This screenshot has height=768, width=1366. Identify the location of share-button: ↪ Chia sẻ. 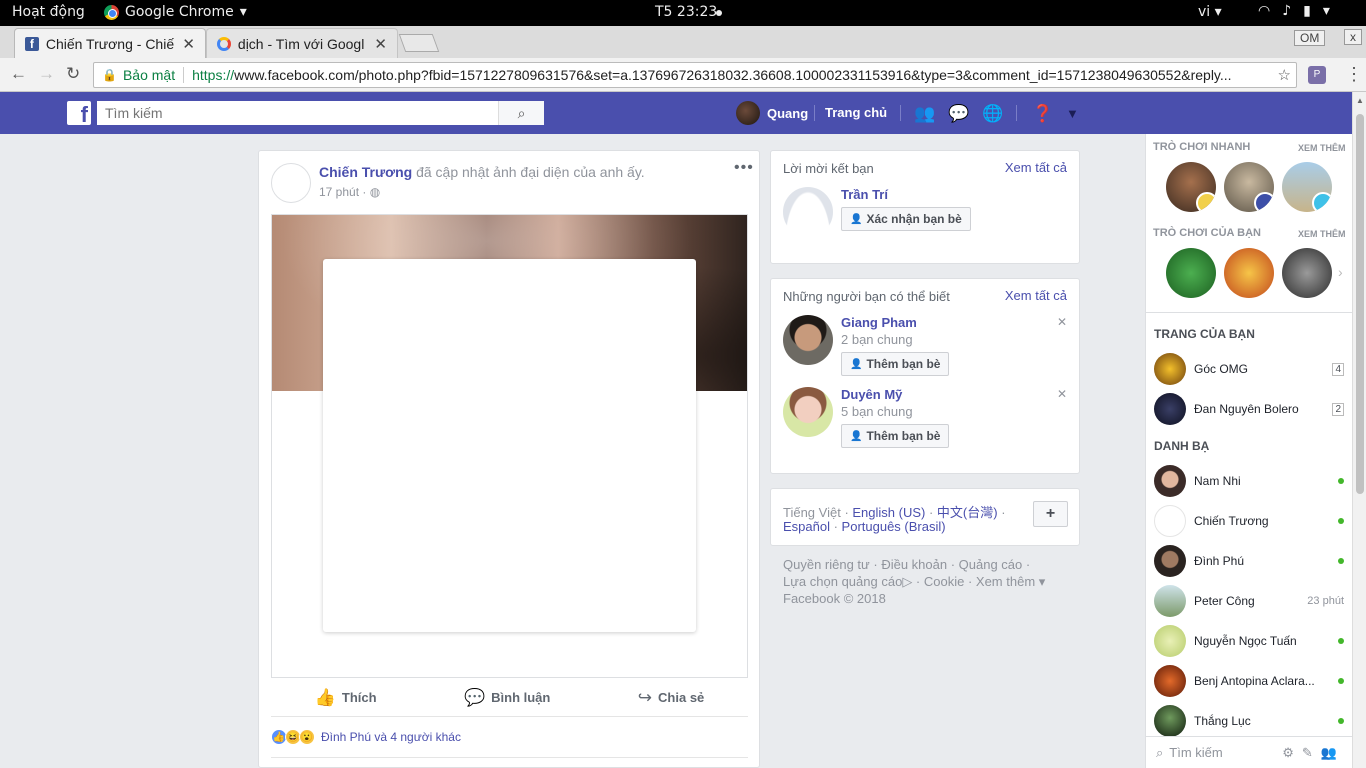
(671, 698).